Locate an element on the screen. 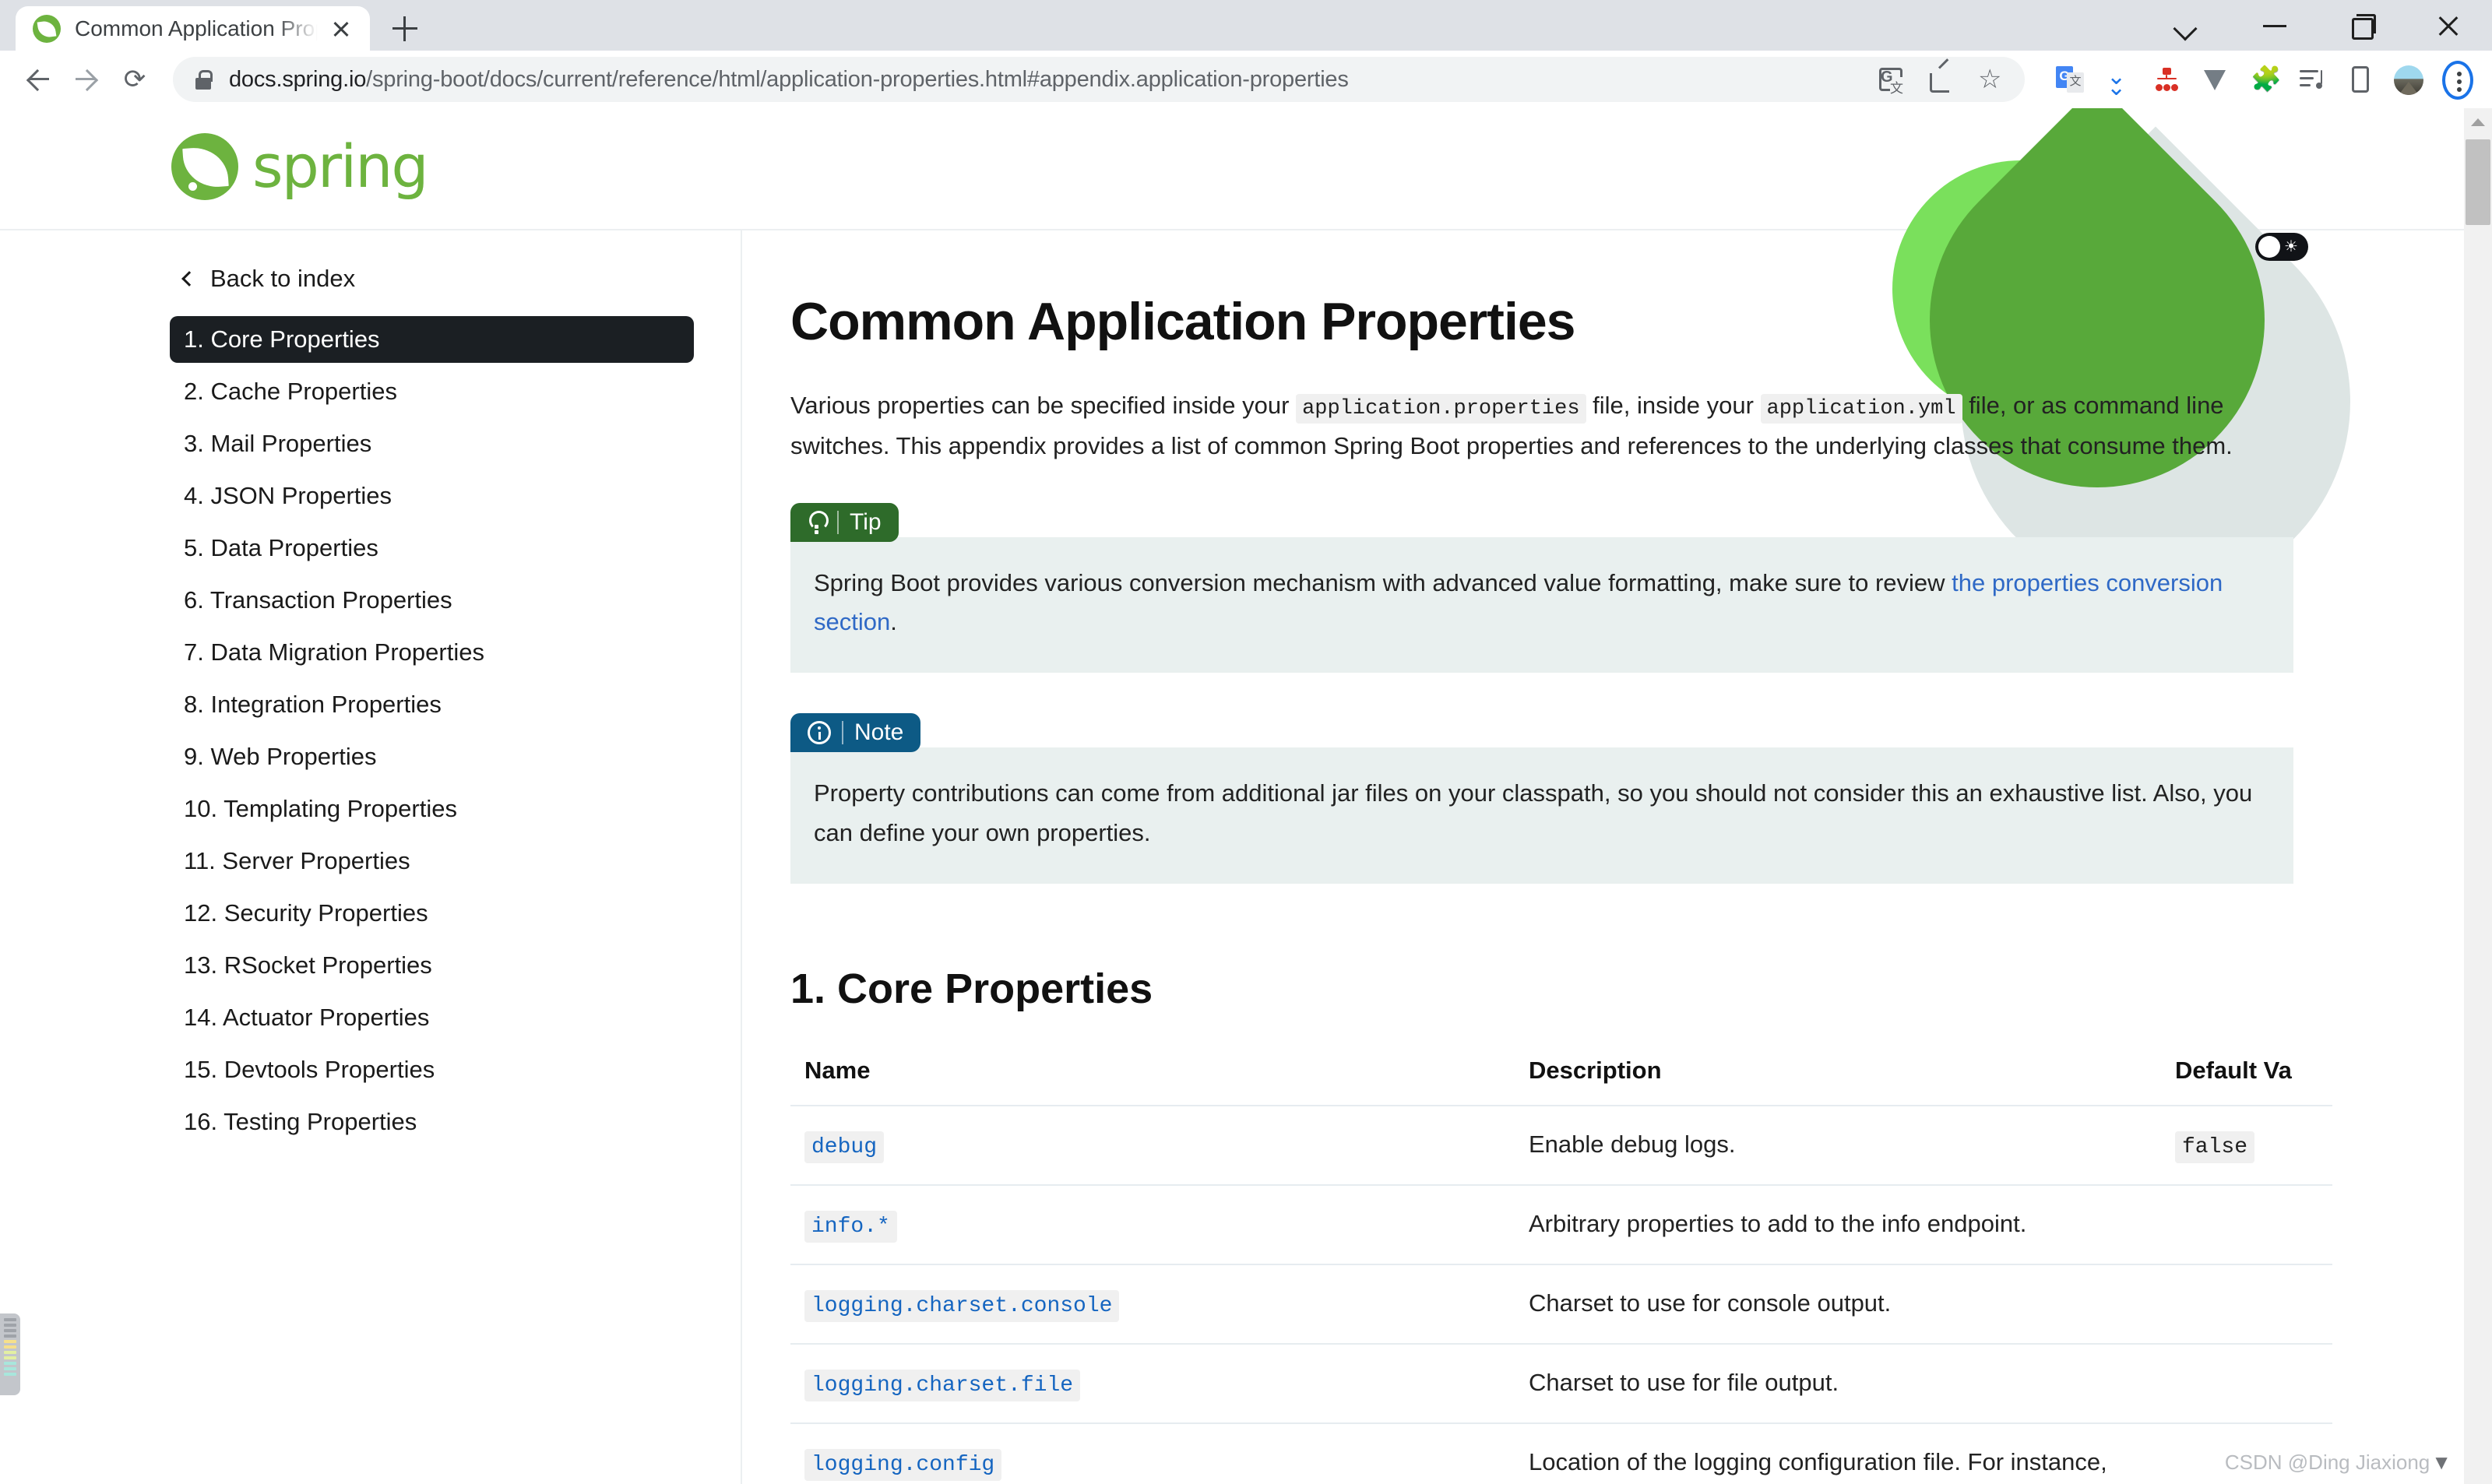  toggle-knob is located at coordinates (2269, 247).